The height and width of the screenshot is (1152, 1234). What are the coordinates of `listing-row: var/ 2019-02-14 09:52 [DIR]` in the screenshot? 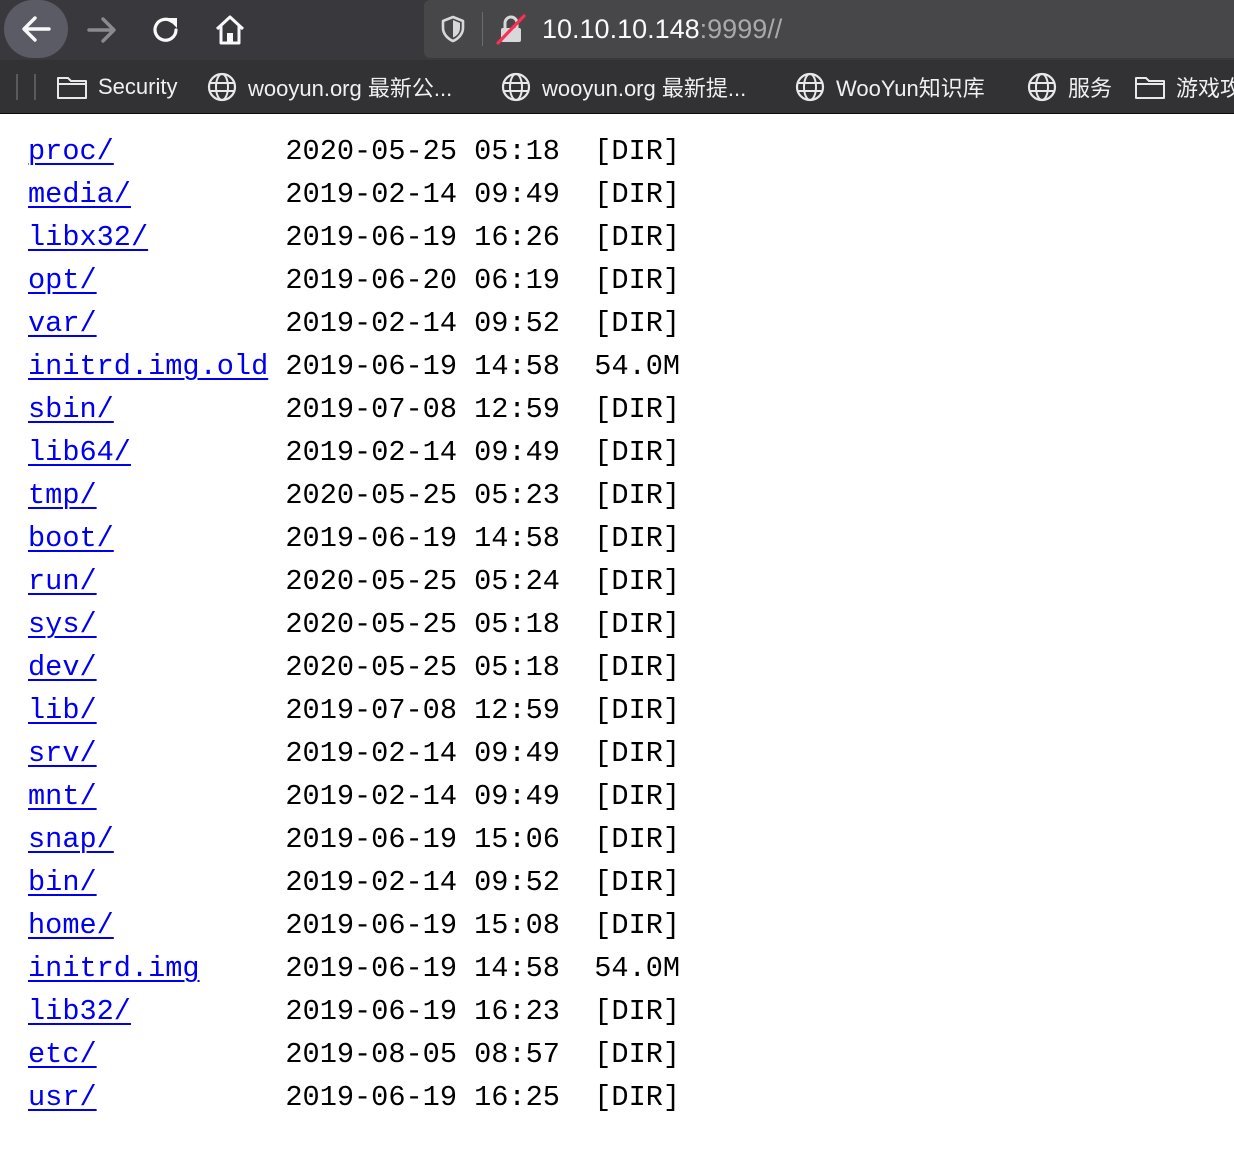 It's located at (354, 323).